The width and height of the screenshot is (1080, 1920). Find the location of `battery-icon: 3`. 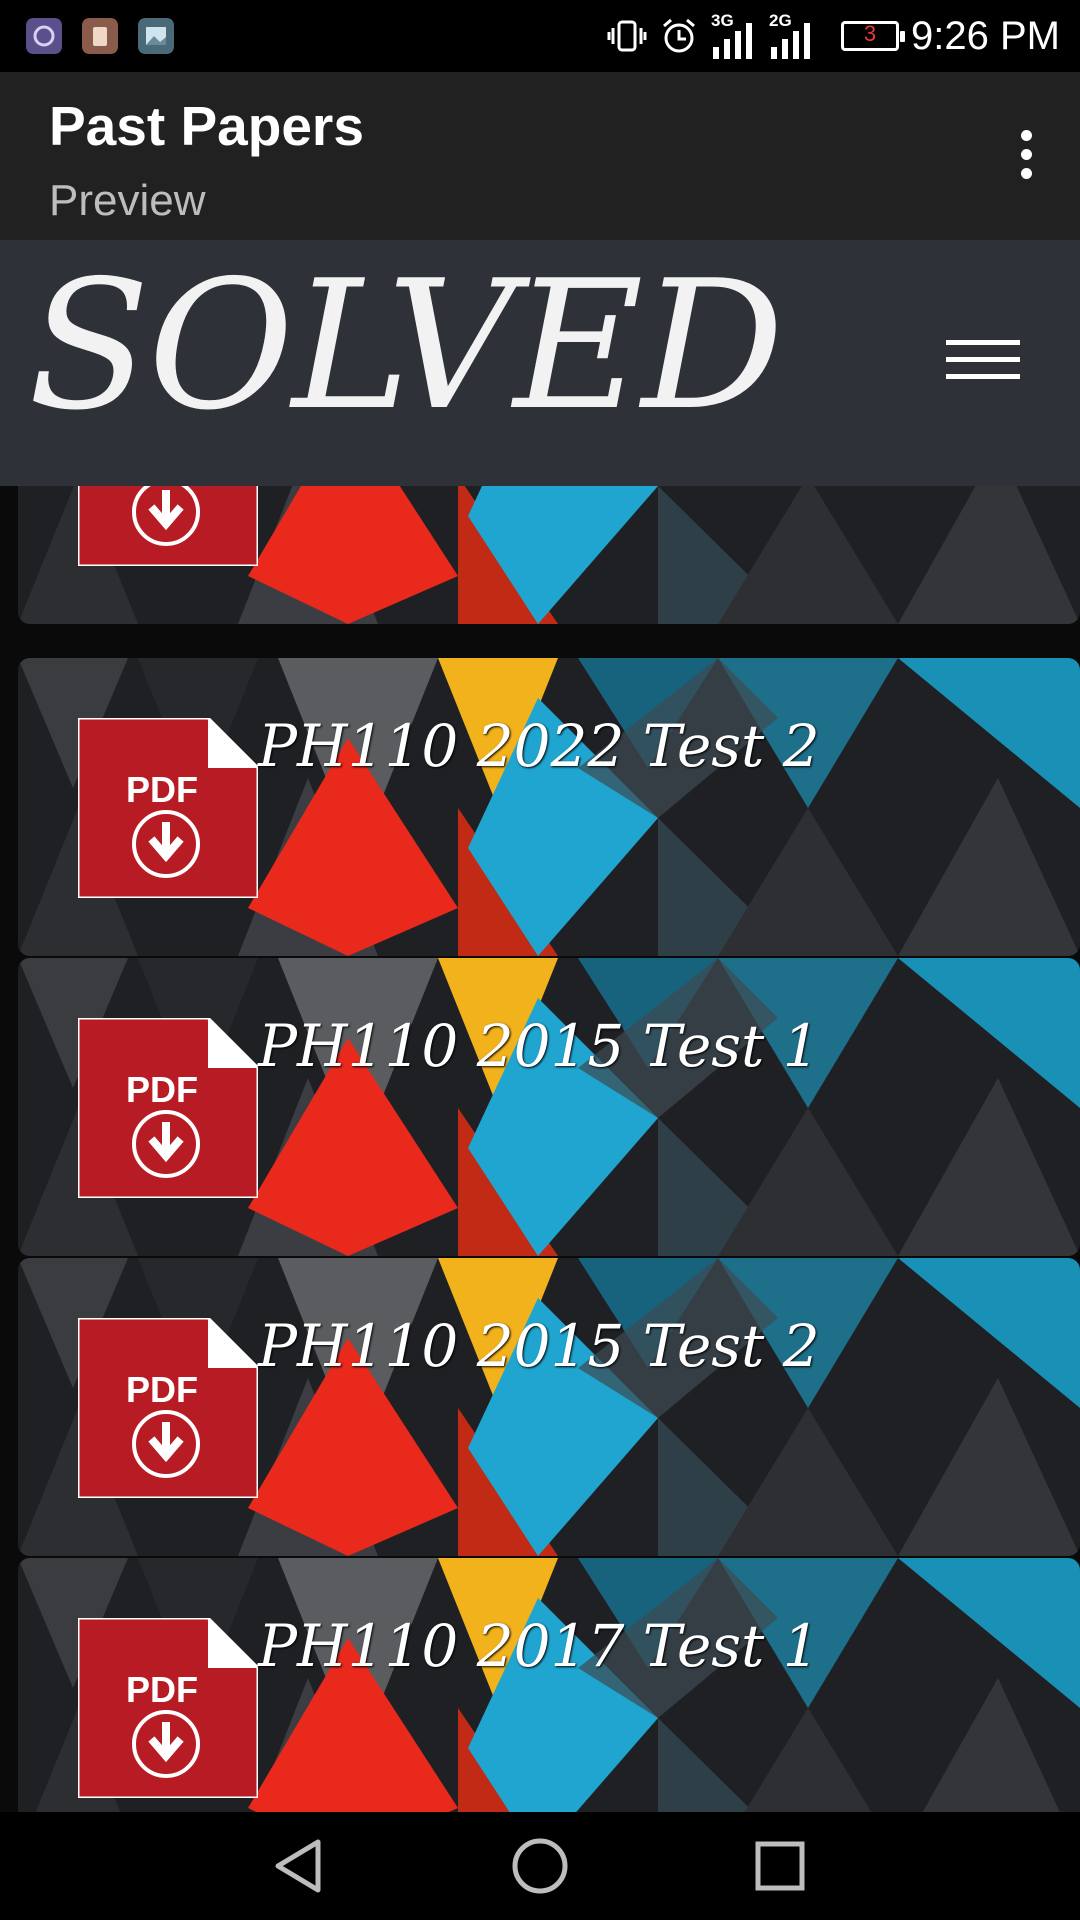

battery-icon: 3 is located at coordinates (873, 36).